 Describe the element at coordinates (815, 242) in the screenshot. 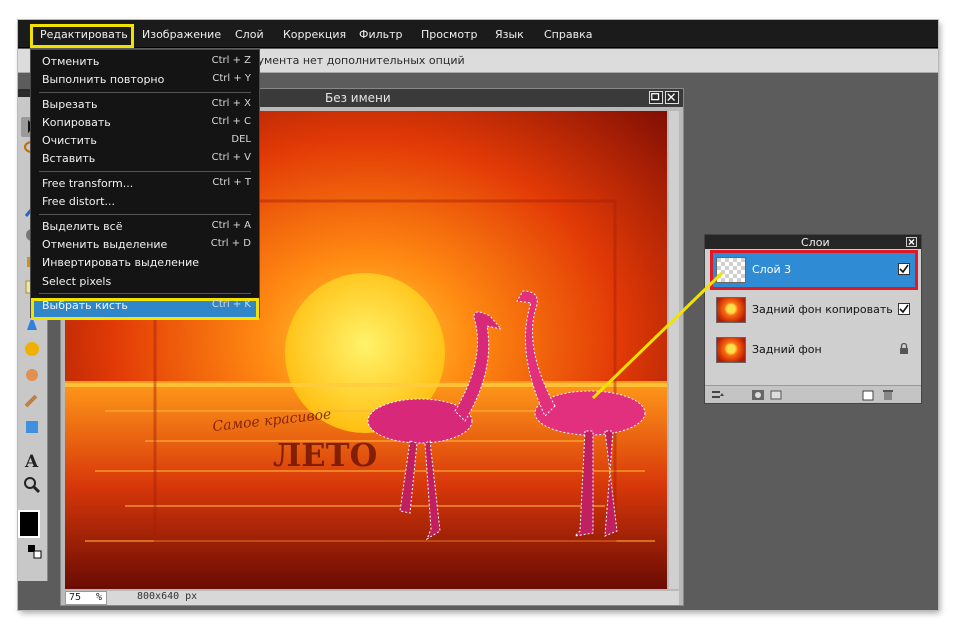

I see `layers-title: Слои` at that location.